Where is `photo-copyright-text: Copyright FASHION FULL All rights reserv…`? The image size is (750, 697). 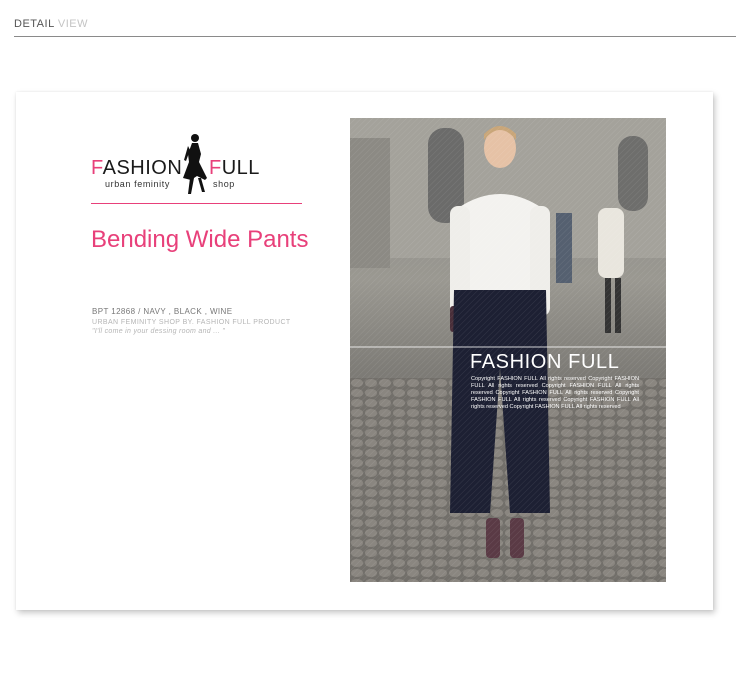
photo-copyright-text: Copyright FASHION FULL All rights reserv… is located at coordinates (555, 393).